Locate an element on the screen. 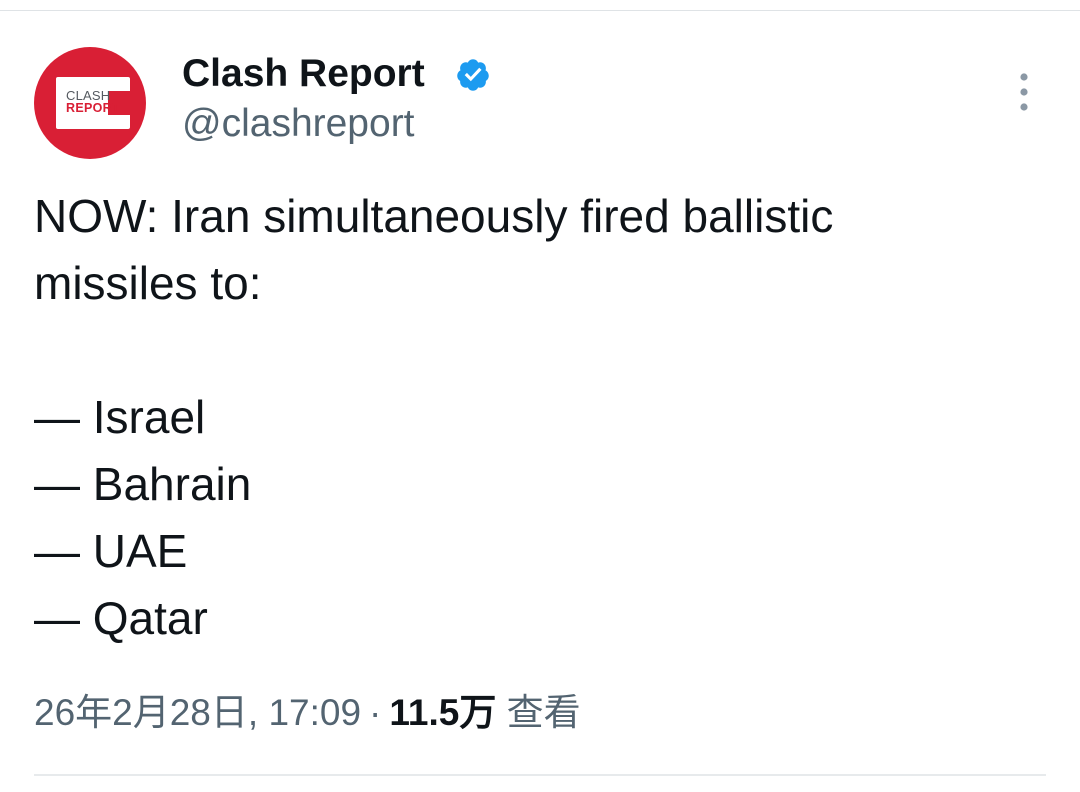 The image size is (1080, 792). top-divider is located at coordinates (540, 10).